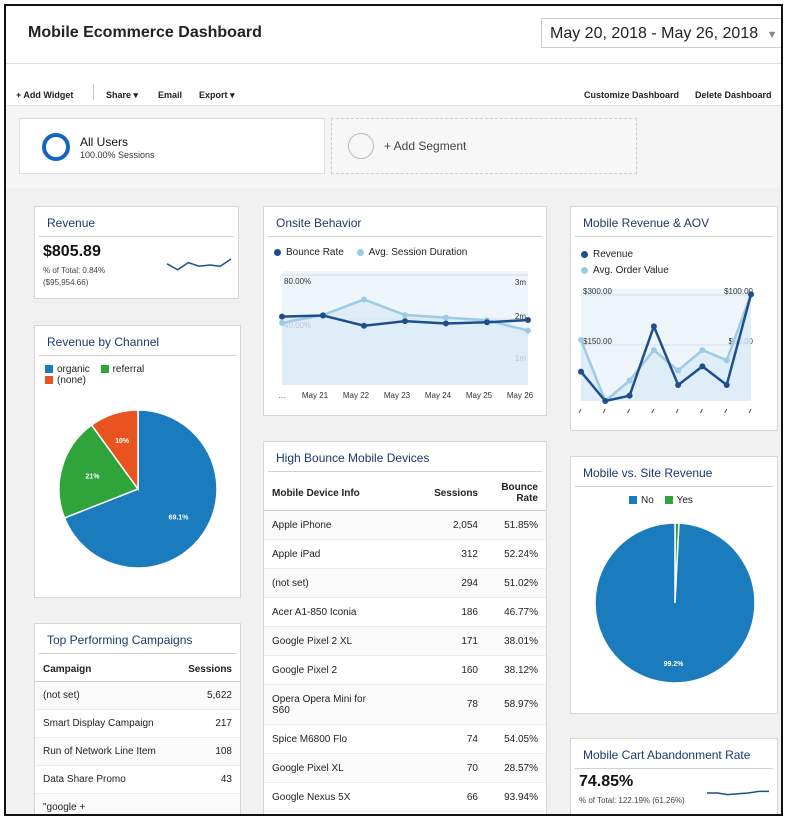 Image resolution: width=785 pixels, height=817 pixels. What do you see at coordinates (674, 472) in the screenshot?
I see `widget-title: Mobile vs. Site Revenue` at bounding box center [674, 472].